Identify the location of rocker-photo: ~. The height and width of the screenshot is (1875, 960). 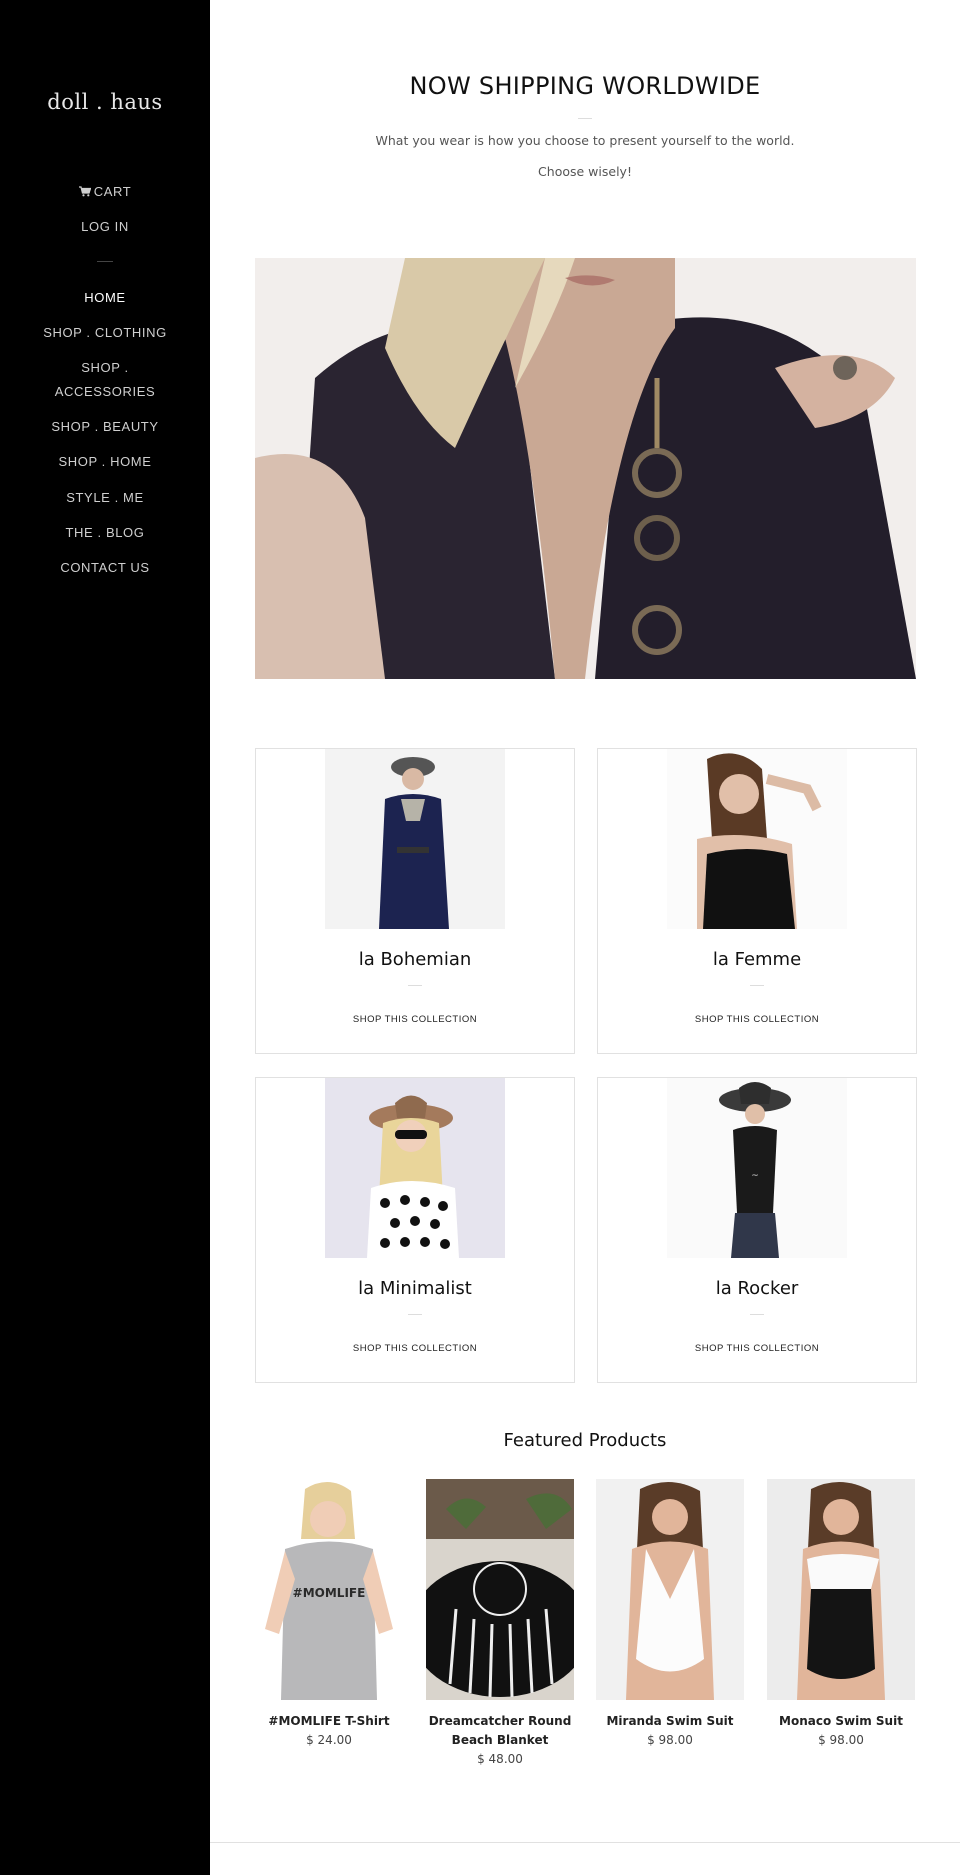
(757, 1168).